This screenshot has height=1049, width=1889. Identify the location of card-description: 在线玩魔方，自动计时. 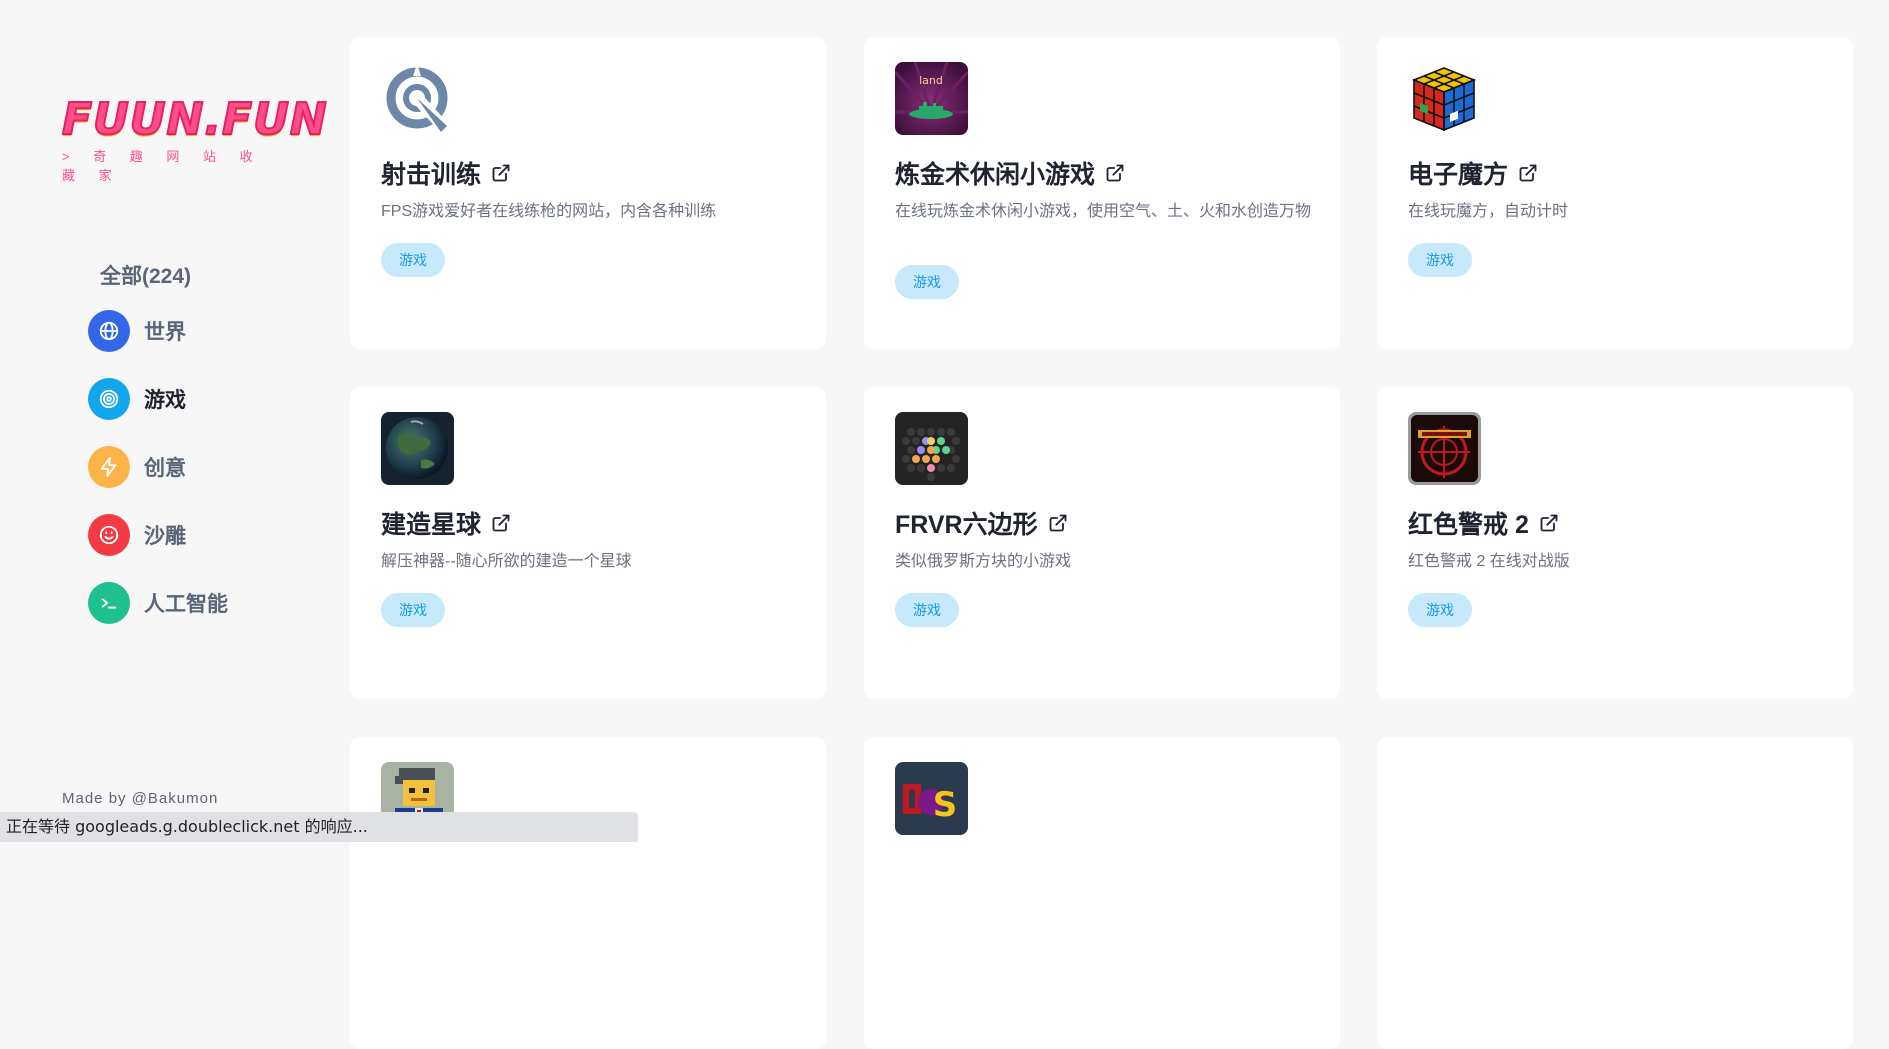
(1488, 211).